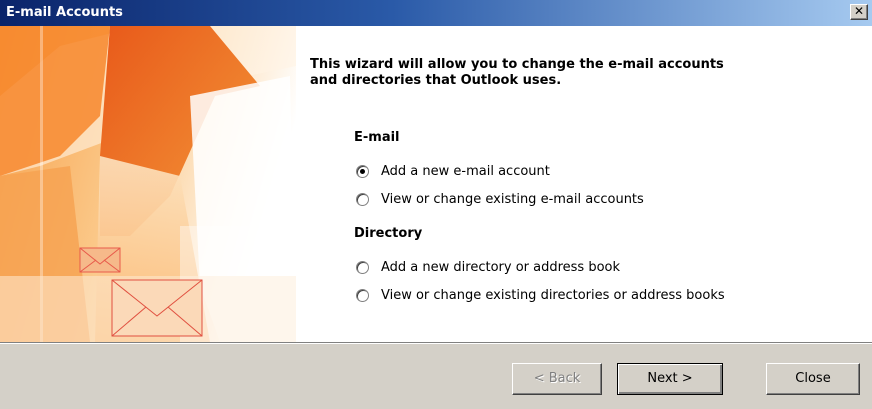 The width and height of the screenshot is (872, 409). I want to click on close-button: Close, so click(813, 379).